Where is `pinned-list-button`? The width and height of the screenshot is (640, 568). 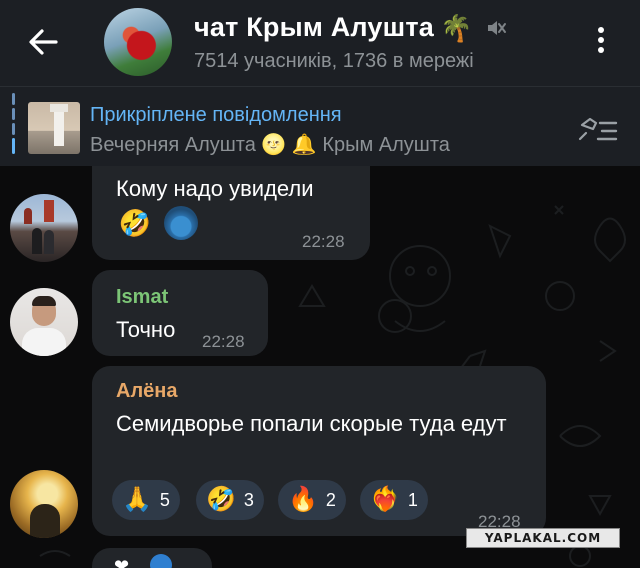 pinned-list-button is located at coordinates (598, 129).